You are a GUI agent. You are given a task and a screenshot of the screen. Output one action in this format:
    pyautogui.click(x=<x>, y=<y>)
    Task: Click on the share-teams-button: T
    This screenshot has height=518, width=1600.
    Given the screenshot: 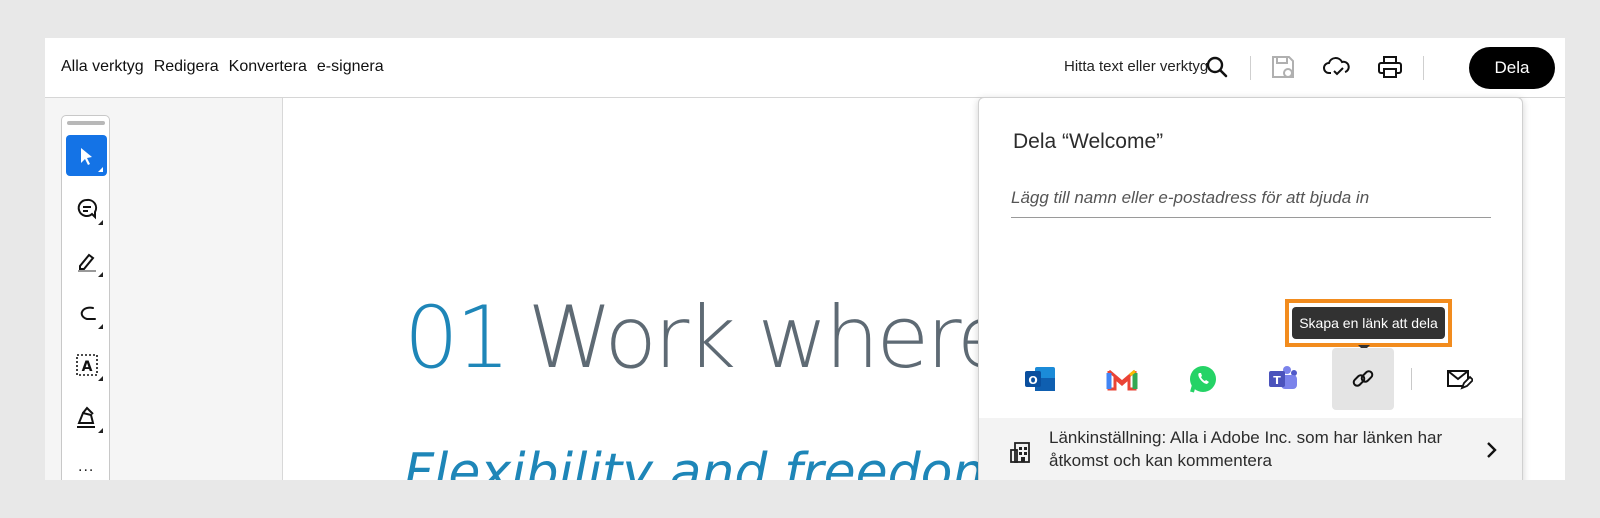 What is the action you would take?
    pyautogui.click(x=1283, y=379)
    